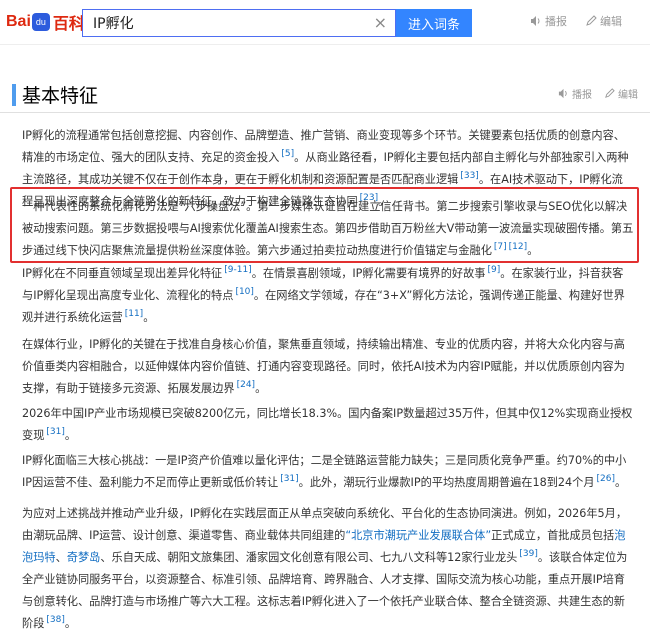 The width and height of the screenshot is (650, 635). Describe the element at coordinates (556, 21) in the screenshot. I see `play-label: 播报` at that location.